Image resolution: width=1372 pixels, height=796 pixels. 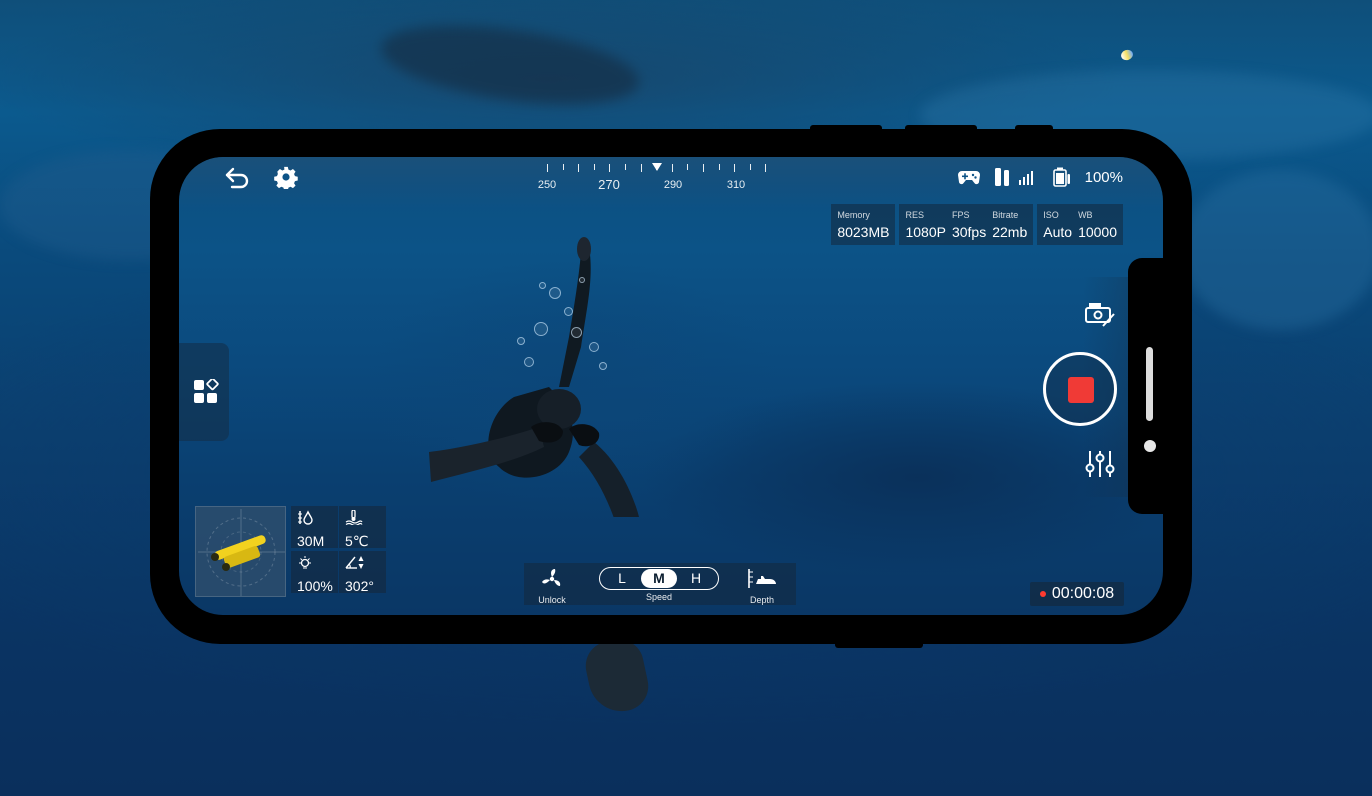 What do you see at coordinates (1150, 446) in the screenshot?
I see `phone-front-camera` at bounding box center [1150, 446].